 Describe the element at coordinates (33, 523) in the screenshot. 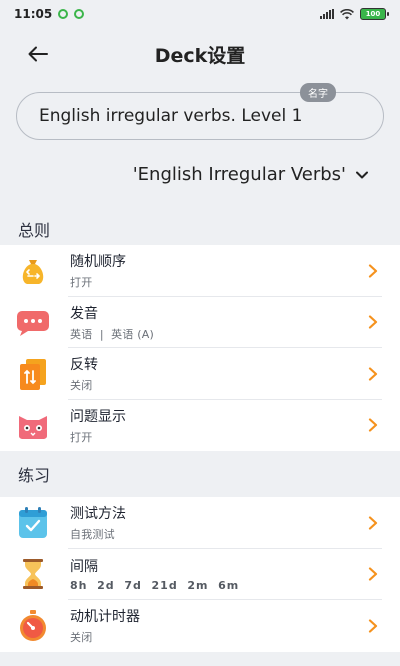

I see `clipboard-check-icon` at that location.